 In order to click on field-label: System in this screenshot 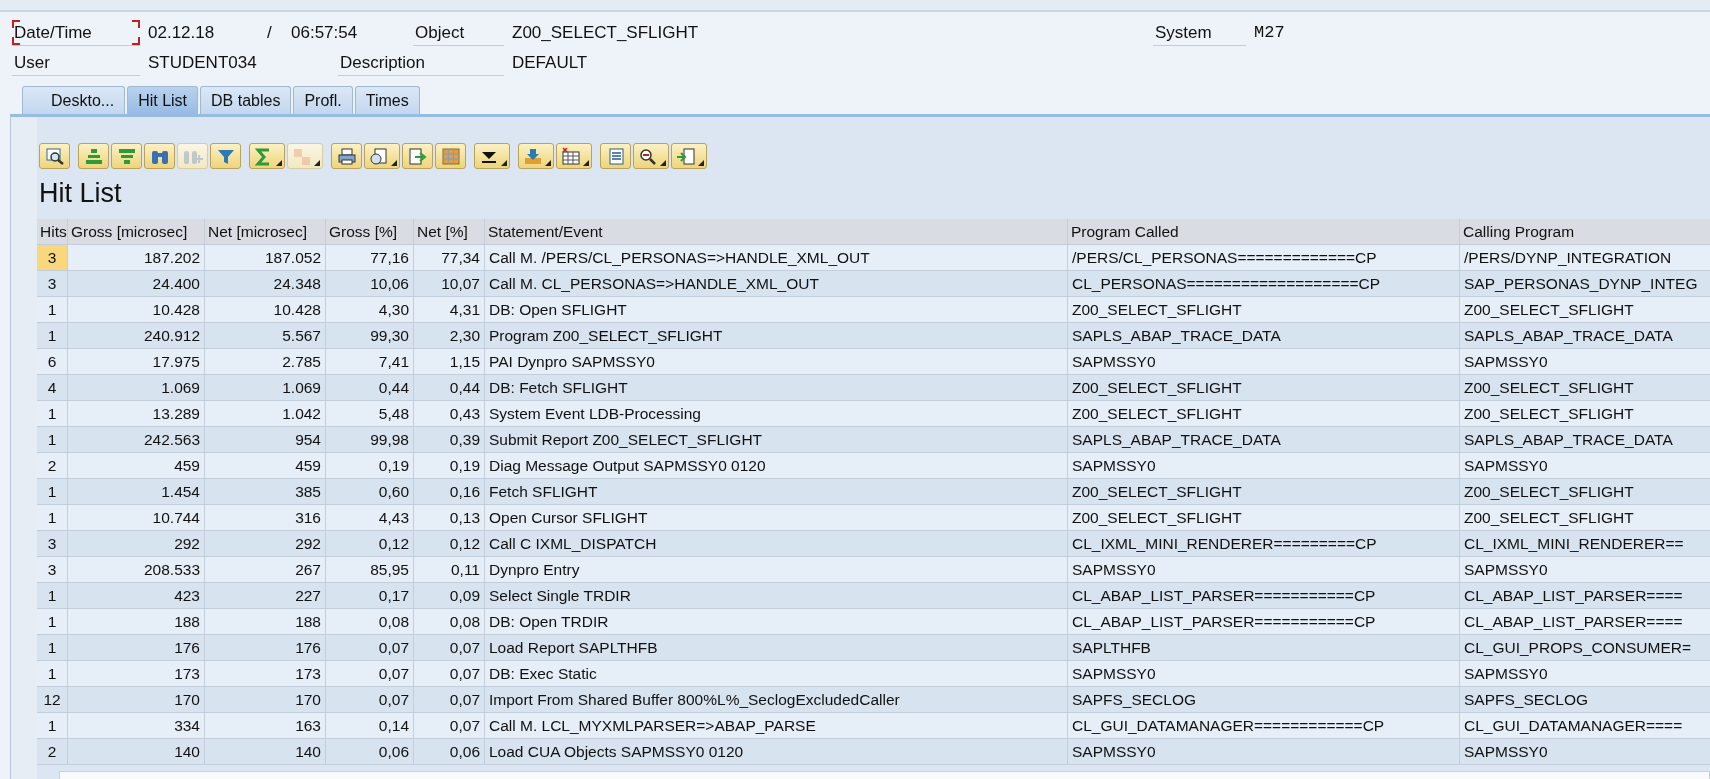, I will do `click(1199, 33)`.